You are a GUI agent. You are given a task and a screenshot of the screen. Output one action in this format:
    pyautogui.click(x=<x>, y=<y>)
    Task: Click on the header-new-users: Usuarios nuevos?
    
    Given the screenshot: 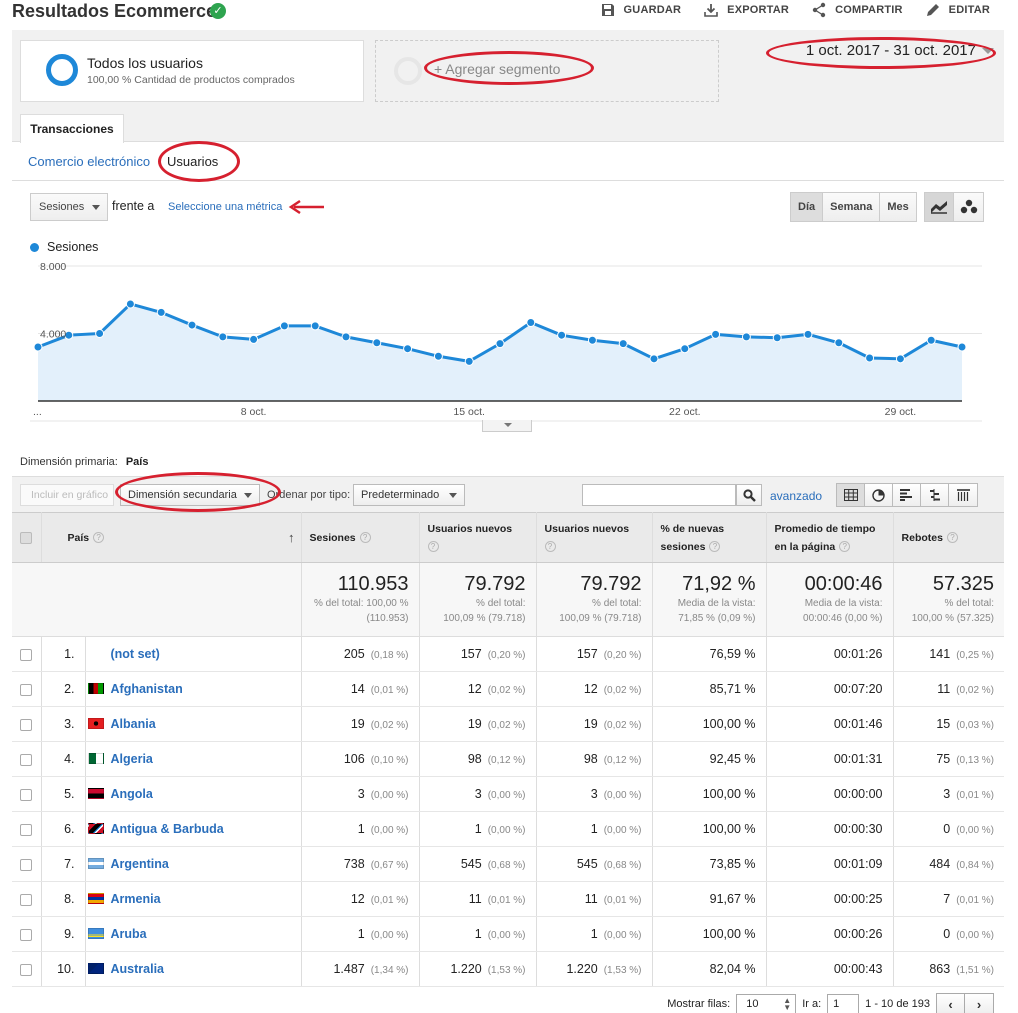 What is the action you would take?
    pyautogui.click(x=478, y=537)
    